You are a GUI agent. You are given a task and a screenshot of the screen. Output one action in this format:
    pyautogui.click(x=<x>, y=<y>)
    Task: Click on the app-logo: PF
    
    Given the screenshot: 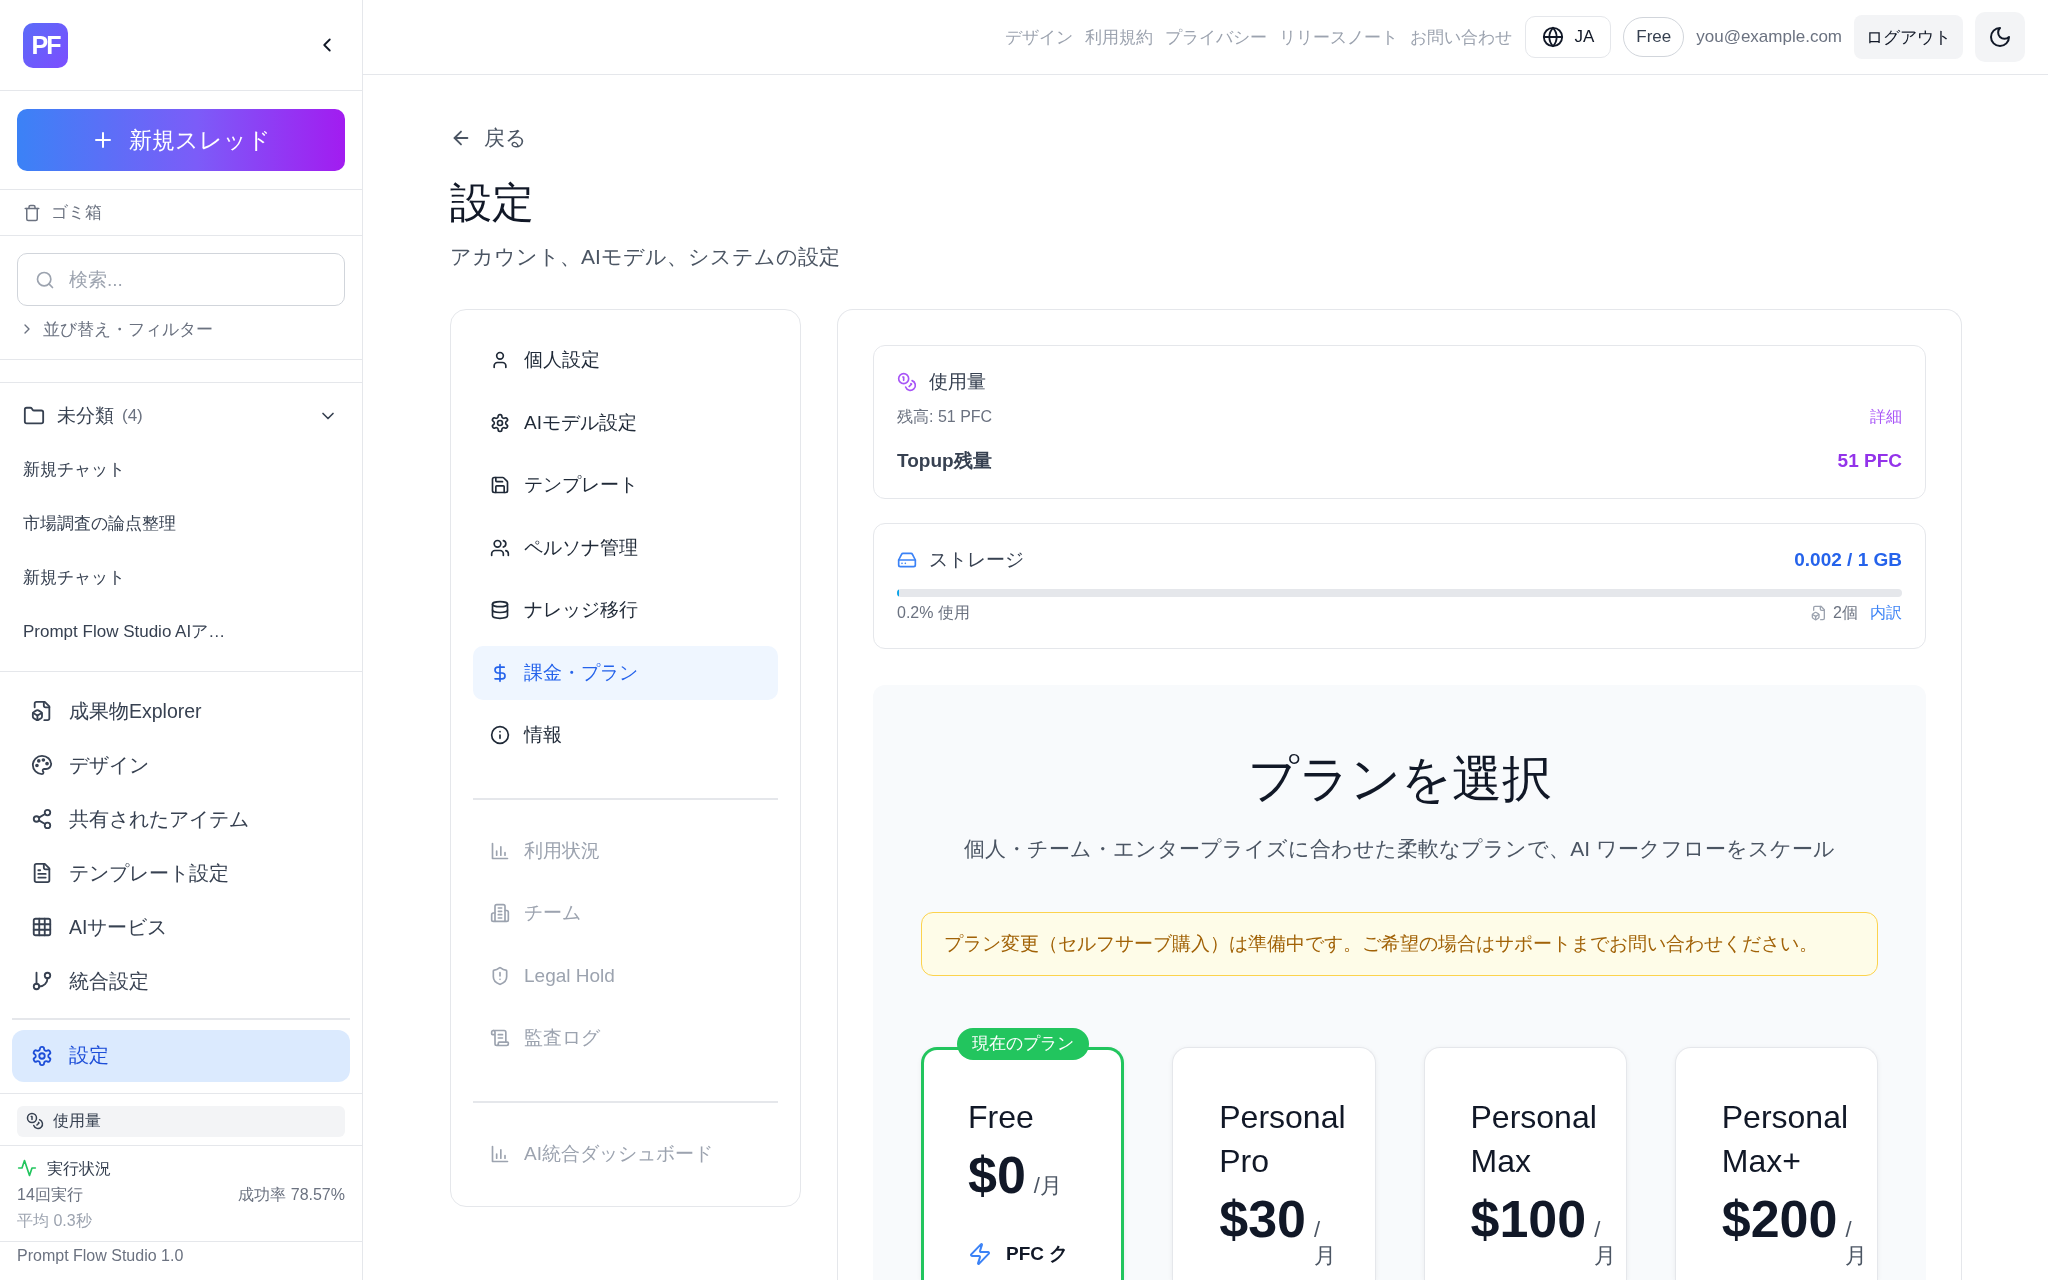 What is the action you would take?
    pyautogui.click(x=45, y=45)
    